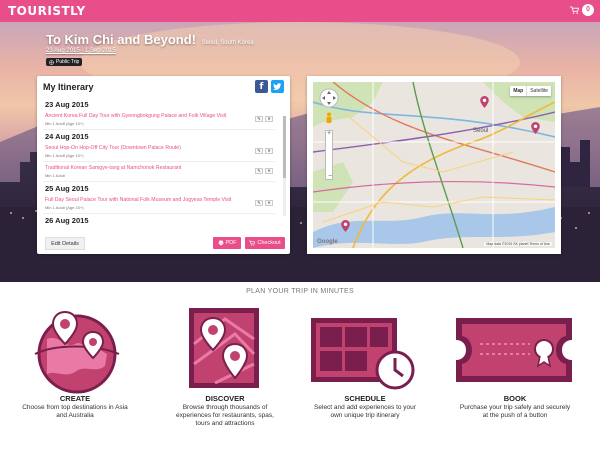 The width and height of the screenshot is (600, 455). I want to click on globe-pins-icon, so click(77, 352).